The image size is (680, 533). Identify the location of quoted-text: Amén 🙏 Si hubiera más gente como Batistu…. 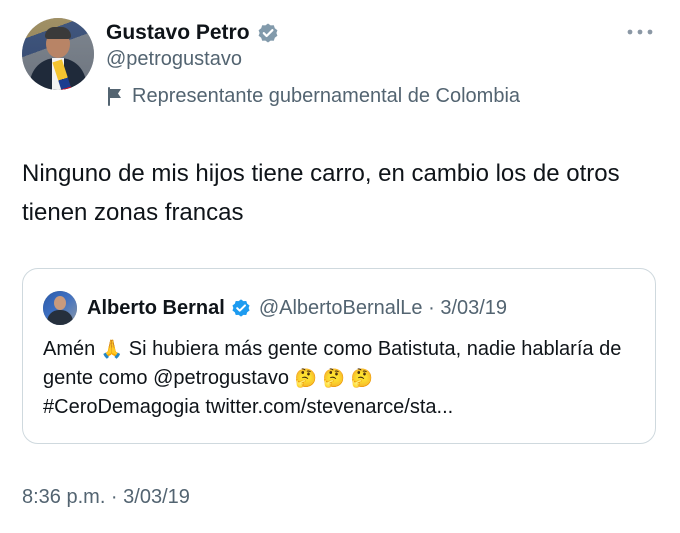
(343, 378).